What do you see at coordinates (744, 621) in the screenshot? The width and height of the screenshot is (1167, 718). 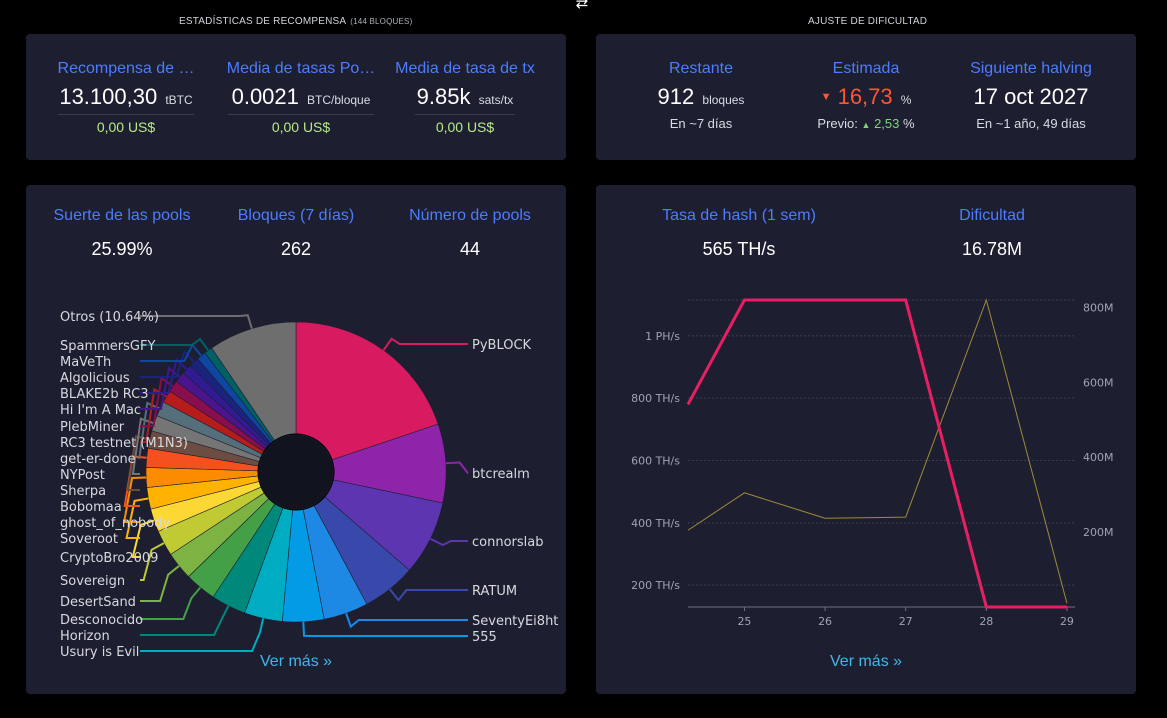 I see `x-tick-label: 25` at bounding box center [744, 621].